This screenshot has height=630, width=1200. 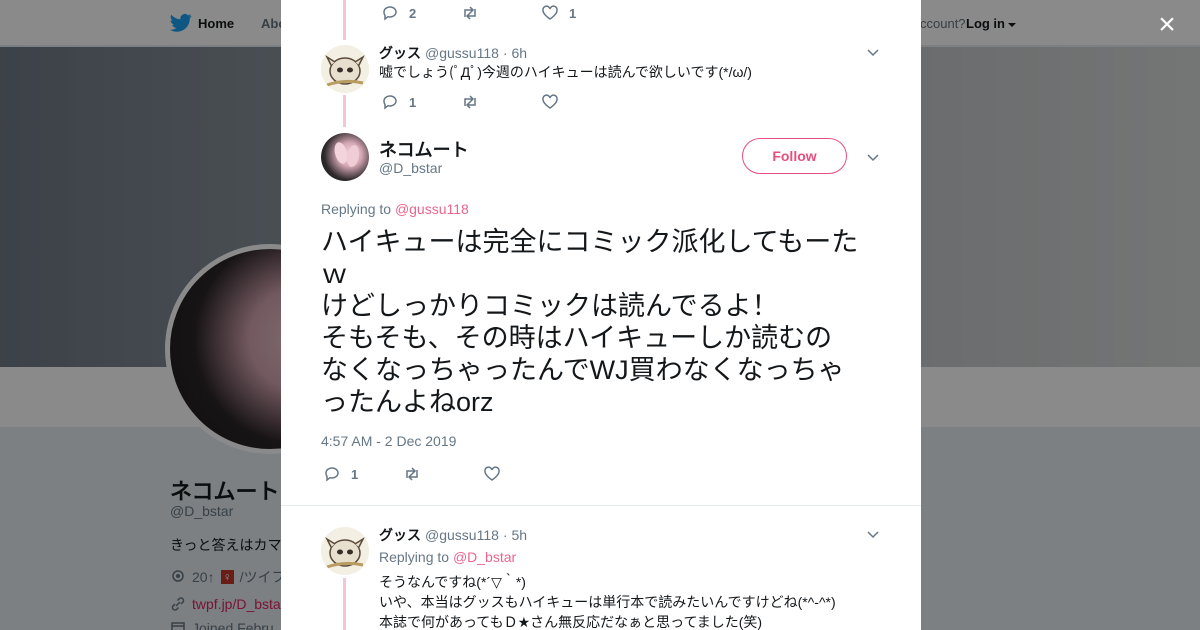 I want to click on main-tweet-line: ったんよねorz, so click(x=407, y=402).